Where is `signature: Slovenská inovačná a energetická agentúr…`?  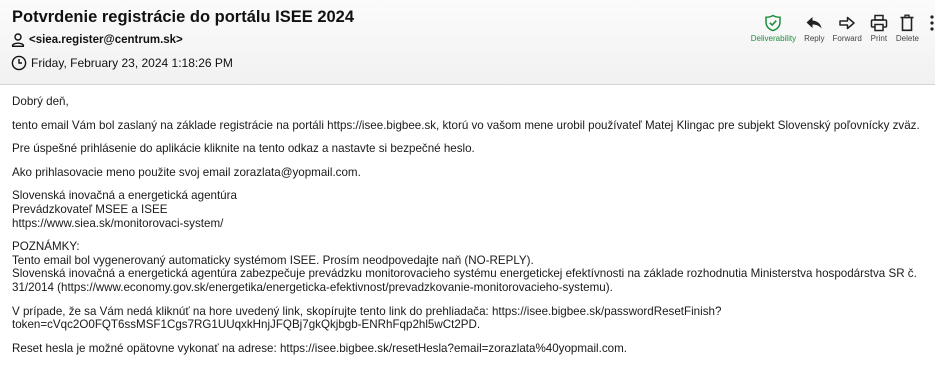
signature: Slovenská inovačná a energetická agentúr… is located at coordinates (467, 209).